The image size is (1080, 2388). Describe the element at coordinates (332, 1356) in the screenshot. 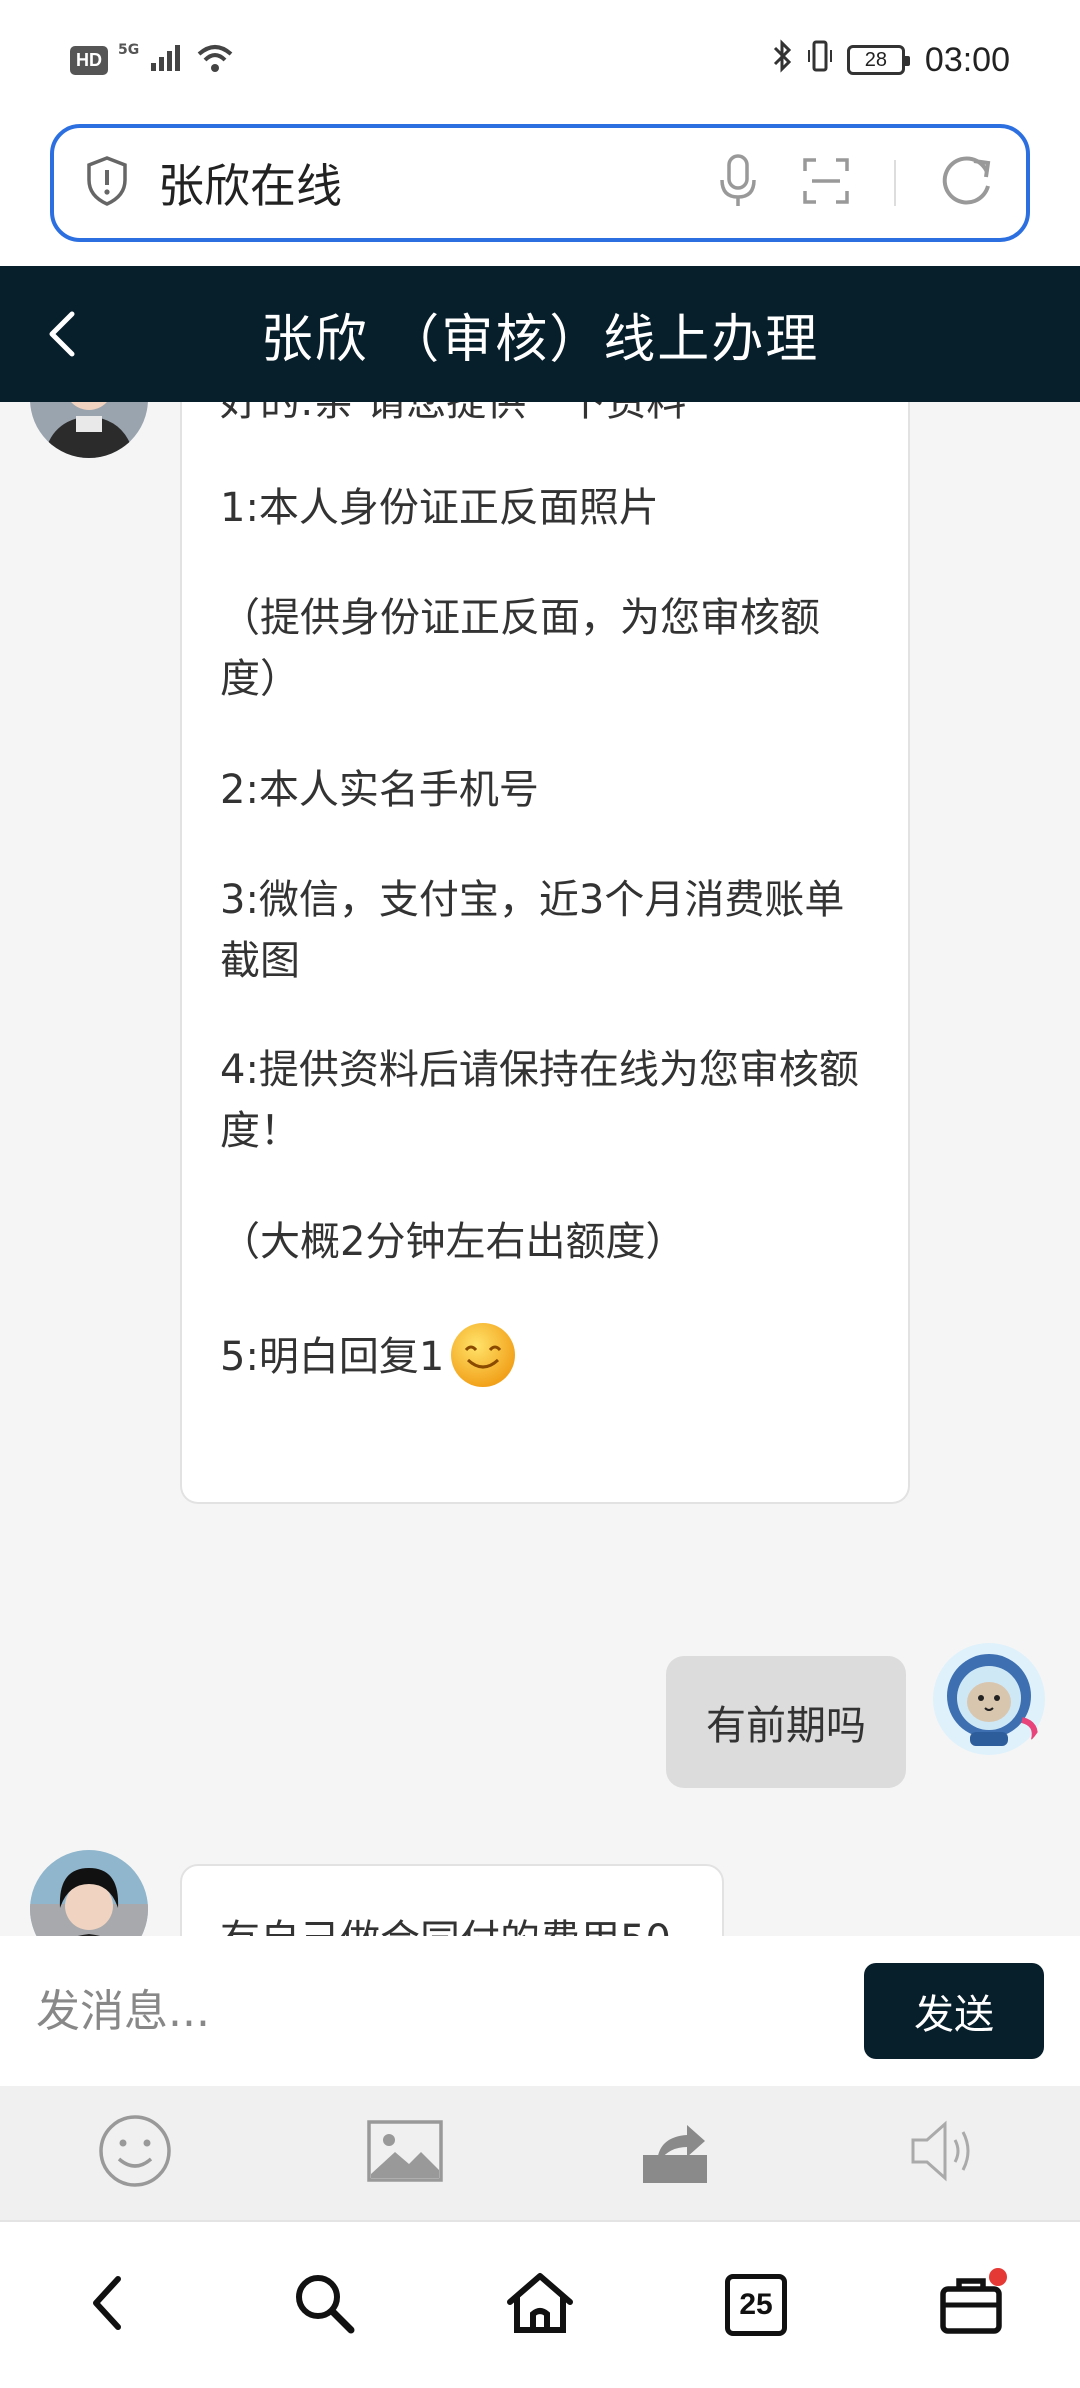

I see `message-line: 5:明白回复1` at that location.